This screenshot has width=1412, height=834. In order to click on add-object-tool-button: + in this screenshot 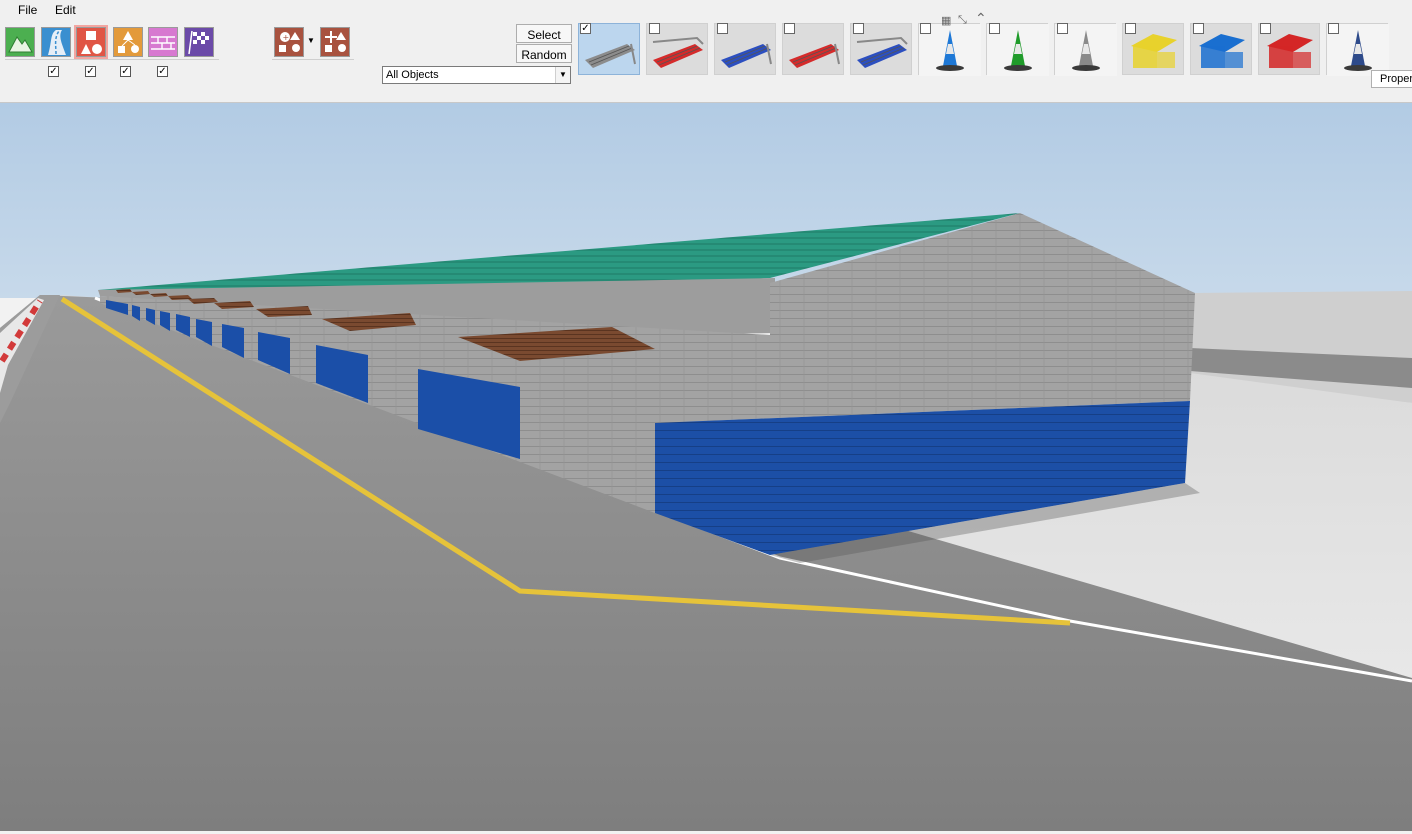, I will do `click(289, 42)`.